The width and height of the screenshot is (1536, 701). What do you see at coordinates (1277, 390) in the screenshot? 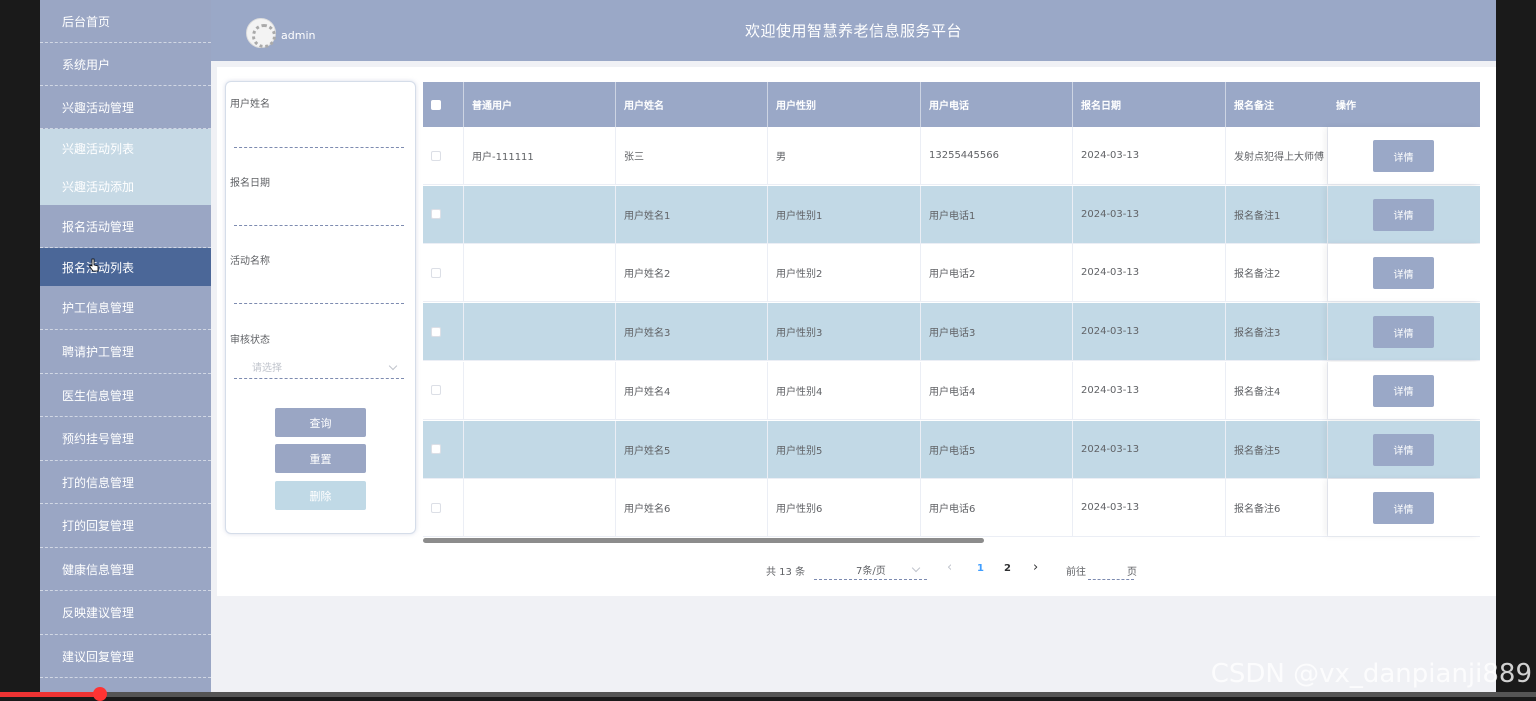
I see `table-cell-note: 报名备注4` at bounding box center [1277, 390].